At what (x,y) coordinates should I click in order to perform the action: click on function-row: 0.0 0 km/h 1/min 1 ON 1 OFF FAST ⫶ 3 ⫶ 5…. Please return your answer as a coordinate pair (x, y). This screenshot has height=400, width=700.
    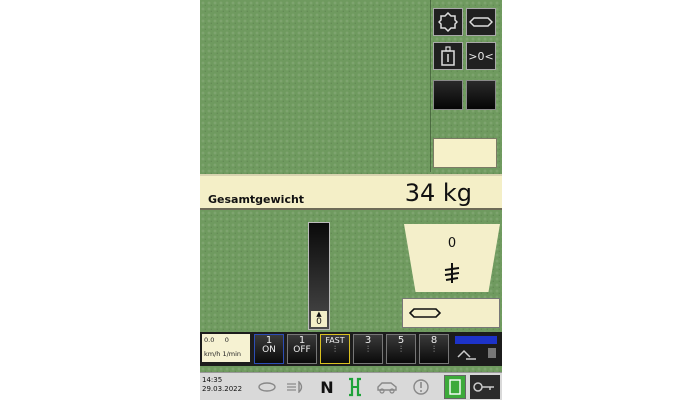
    Looking at the image, I should click on (351, 349).